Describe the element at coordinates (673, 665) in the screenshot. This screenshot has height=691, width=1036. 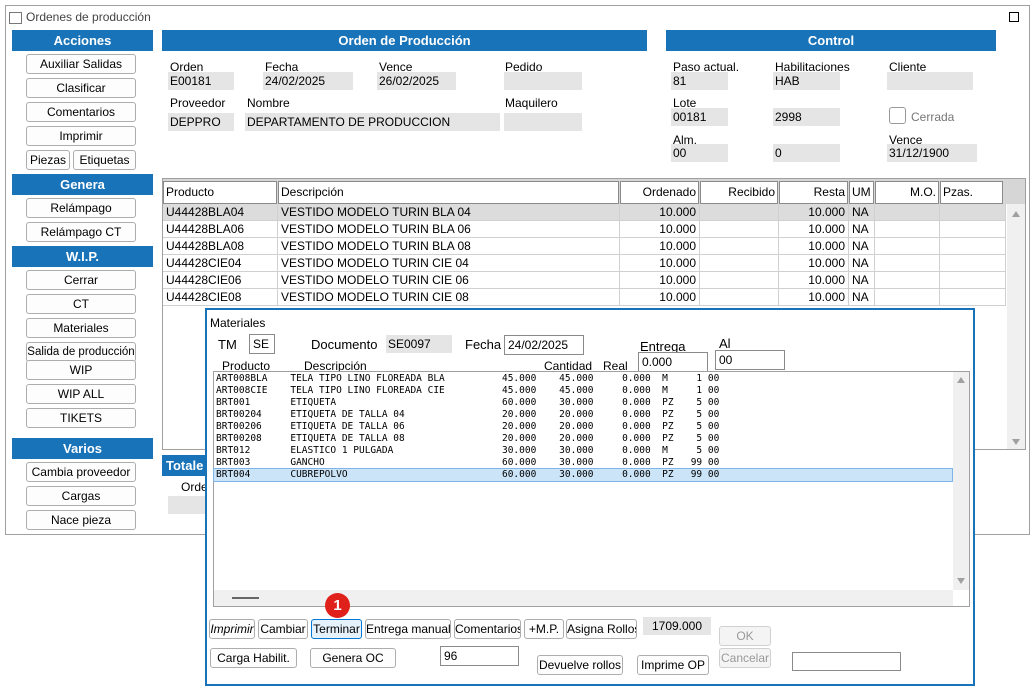
I see `imprime-op-button: Imprime OP` at that location.